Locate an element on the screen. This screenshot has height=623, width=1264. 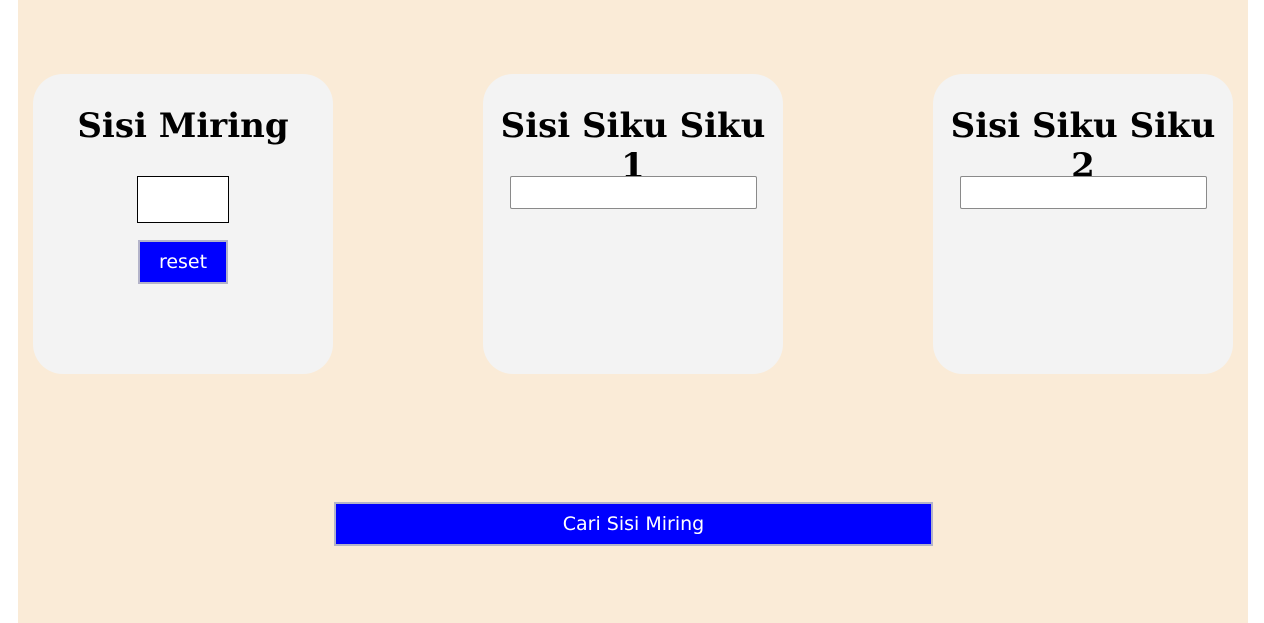
reset-button: reset is located at coordinates (183, 262).